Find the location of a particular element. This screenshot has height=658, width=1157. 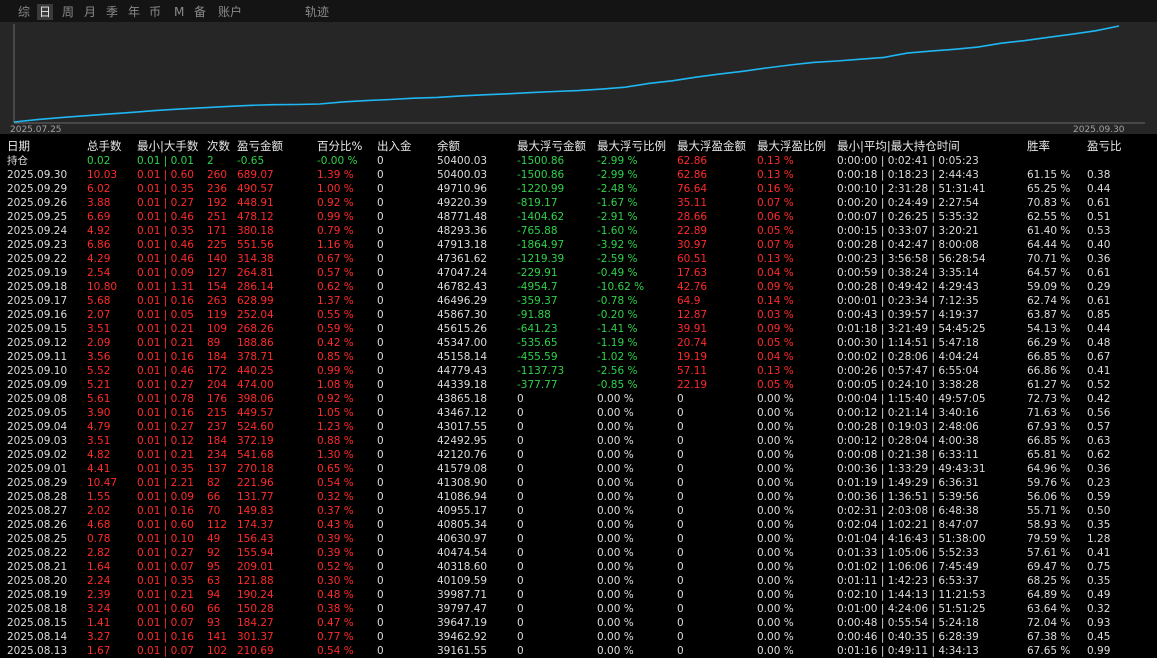

table-cell: 0.54 % is located at coordinates (335, 483).